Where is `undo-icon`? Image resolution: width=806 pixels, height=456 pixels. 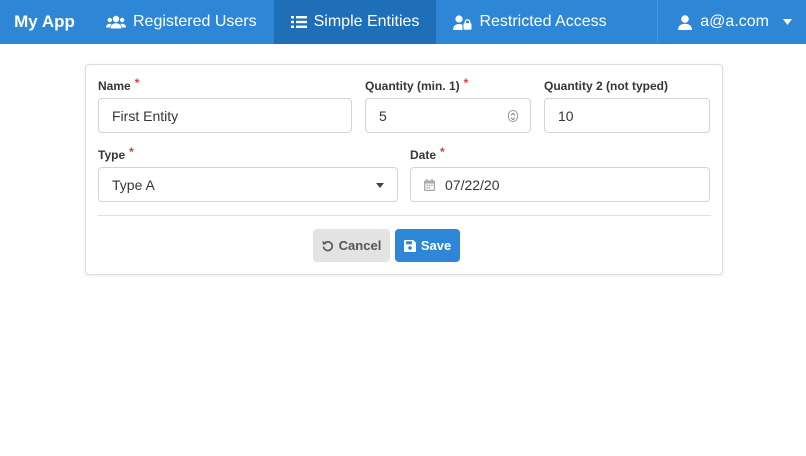
undo-icon is located at coordinates (328, 246).